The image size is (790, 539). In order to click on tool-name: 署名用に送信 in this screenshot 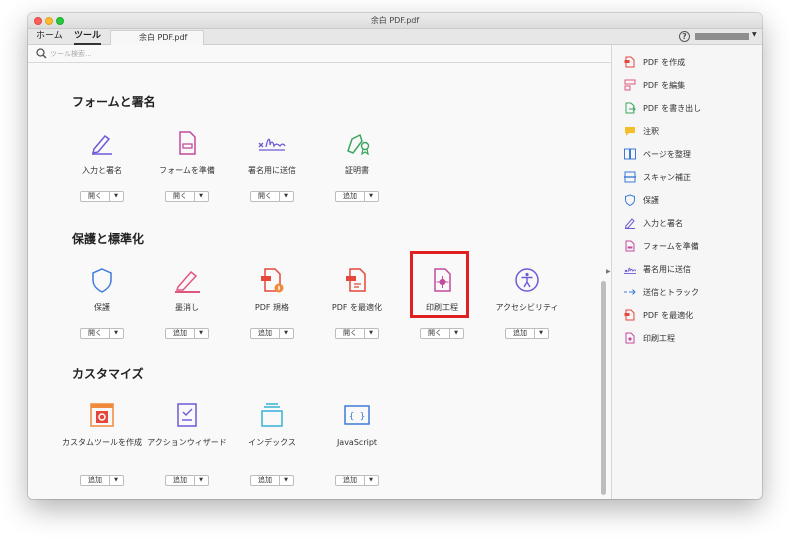, I will do `click(272, 170)`.